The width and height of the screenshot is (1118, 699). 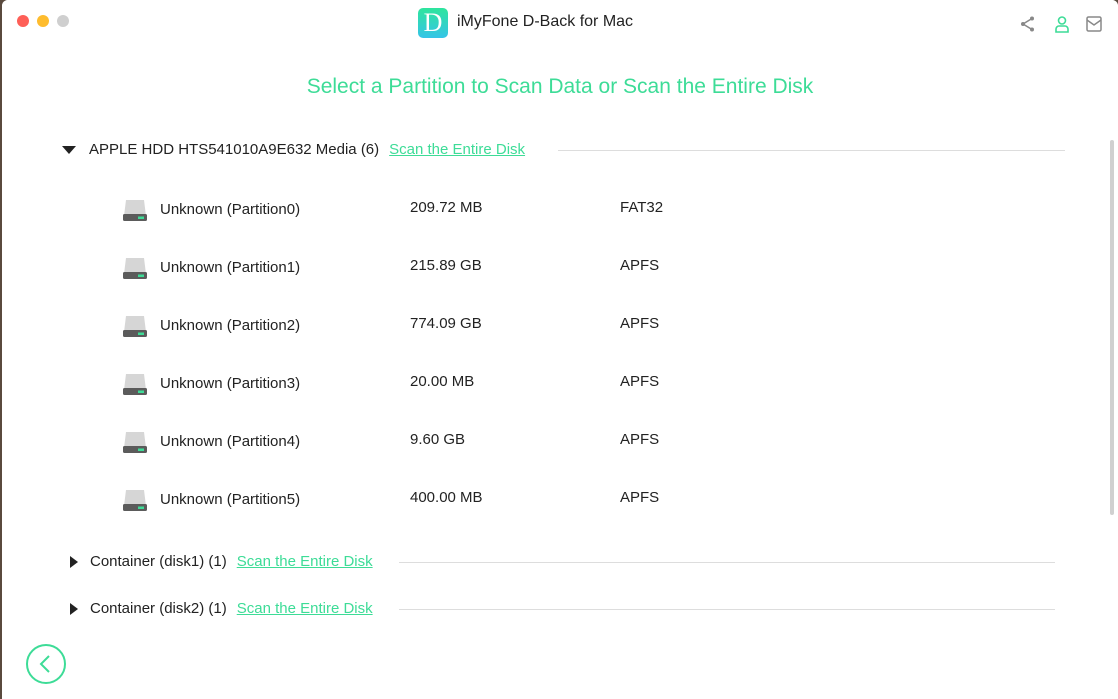 What do you see at coordinates (230, 209) in the screenshot?
I see `partition-name: Unknown (Partition0)` at bounding box center [230, 209].